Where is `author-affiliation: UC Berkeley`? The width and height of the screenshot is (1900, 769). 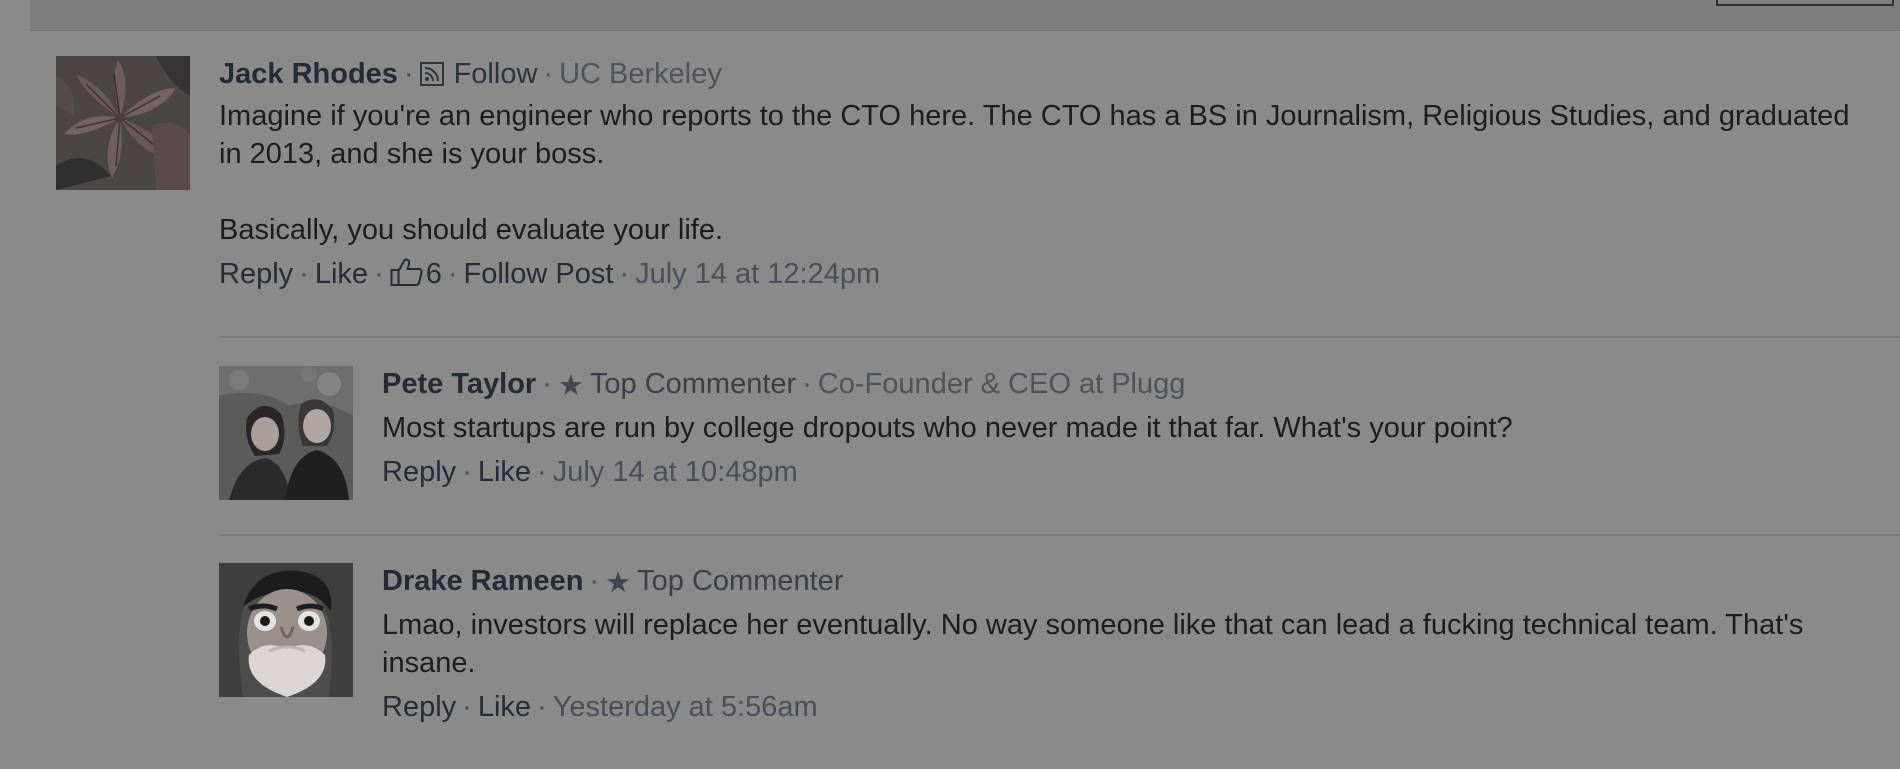 author-affiliation: UC Berkeley is located at coordinates (640, 74).